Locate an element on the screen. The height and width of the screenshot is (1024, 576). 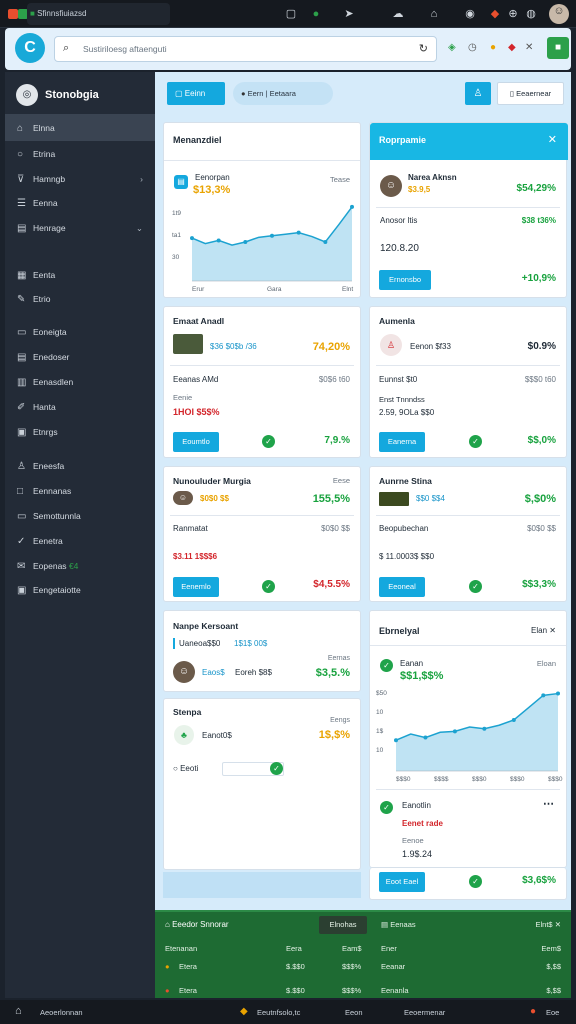
brand-avatar: ◎ is located at coordinates (27, 95).